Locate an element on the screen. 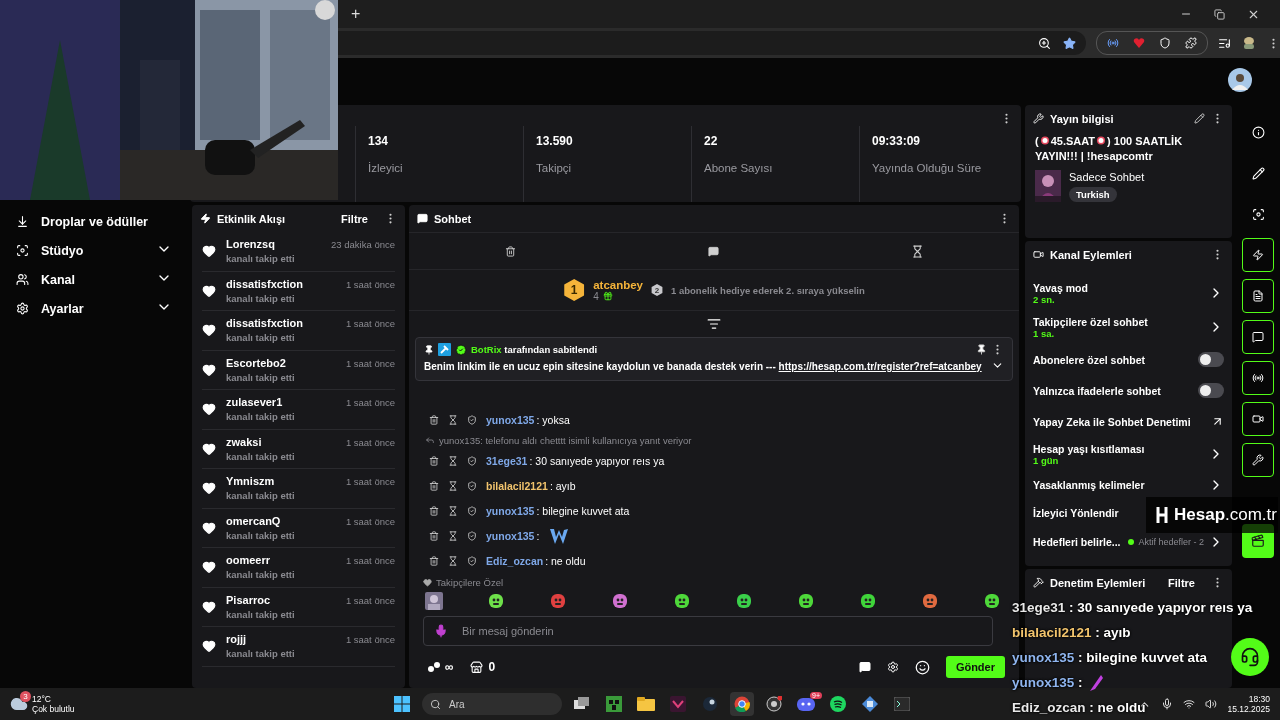 The height and width of the screenshot is (720, 1280). action-row: Takipçilere özel sohbet 1 sa. is located at coordinates (1128, 327).